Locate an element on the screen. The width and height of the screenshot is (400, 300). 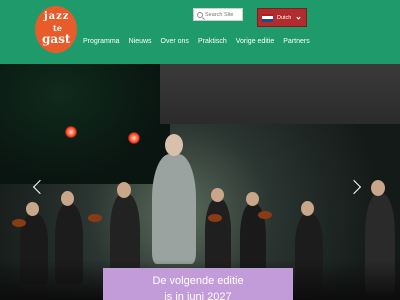
nav-item-vorige-editie: Vorige editie is located at coordinates (255, 42).